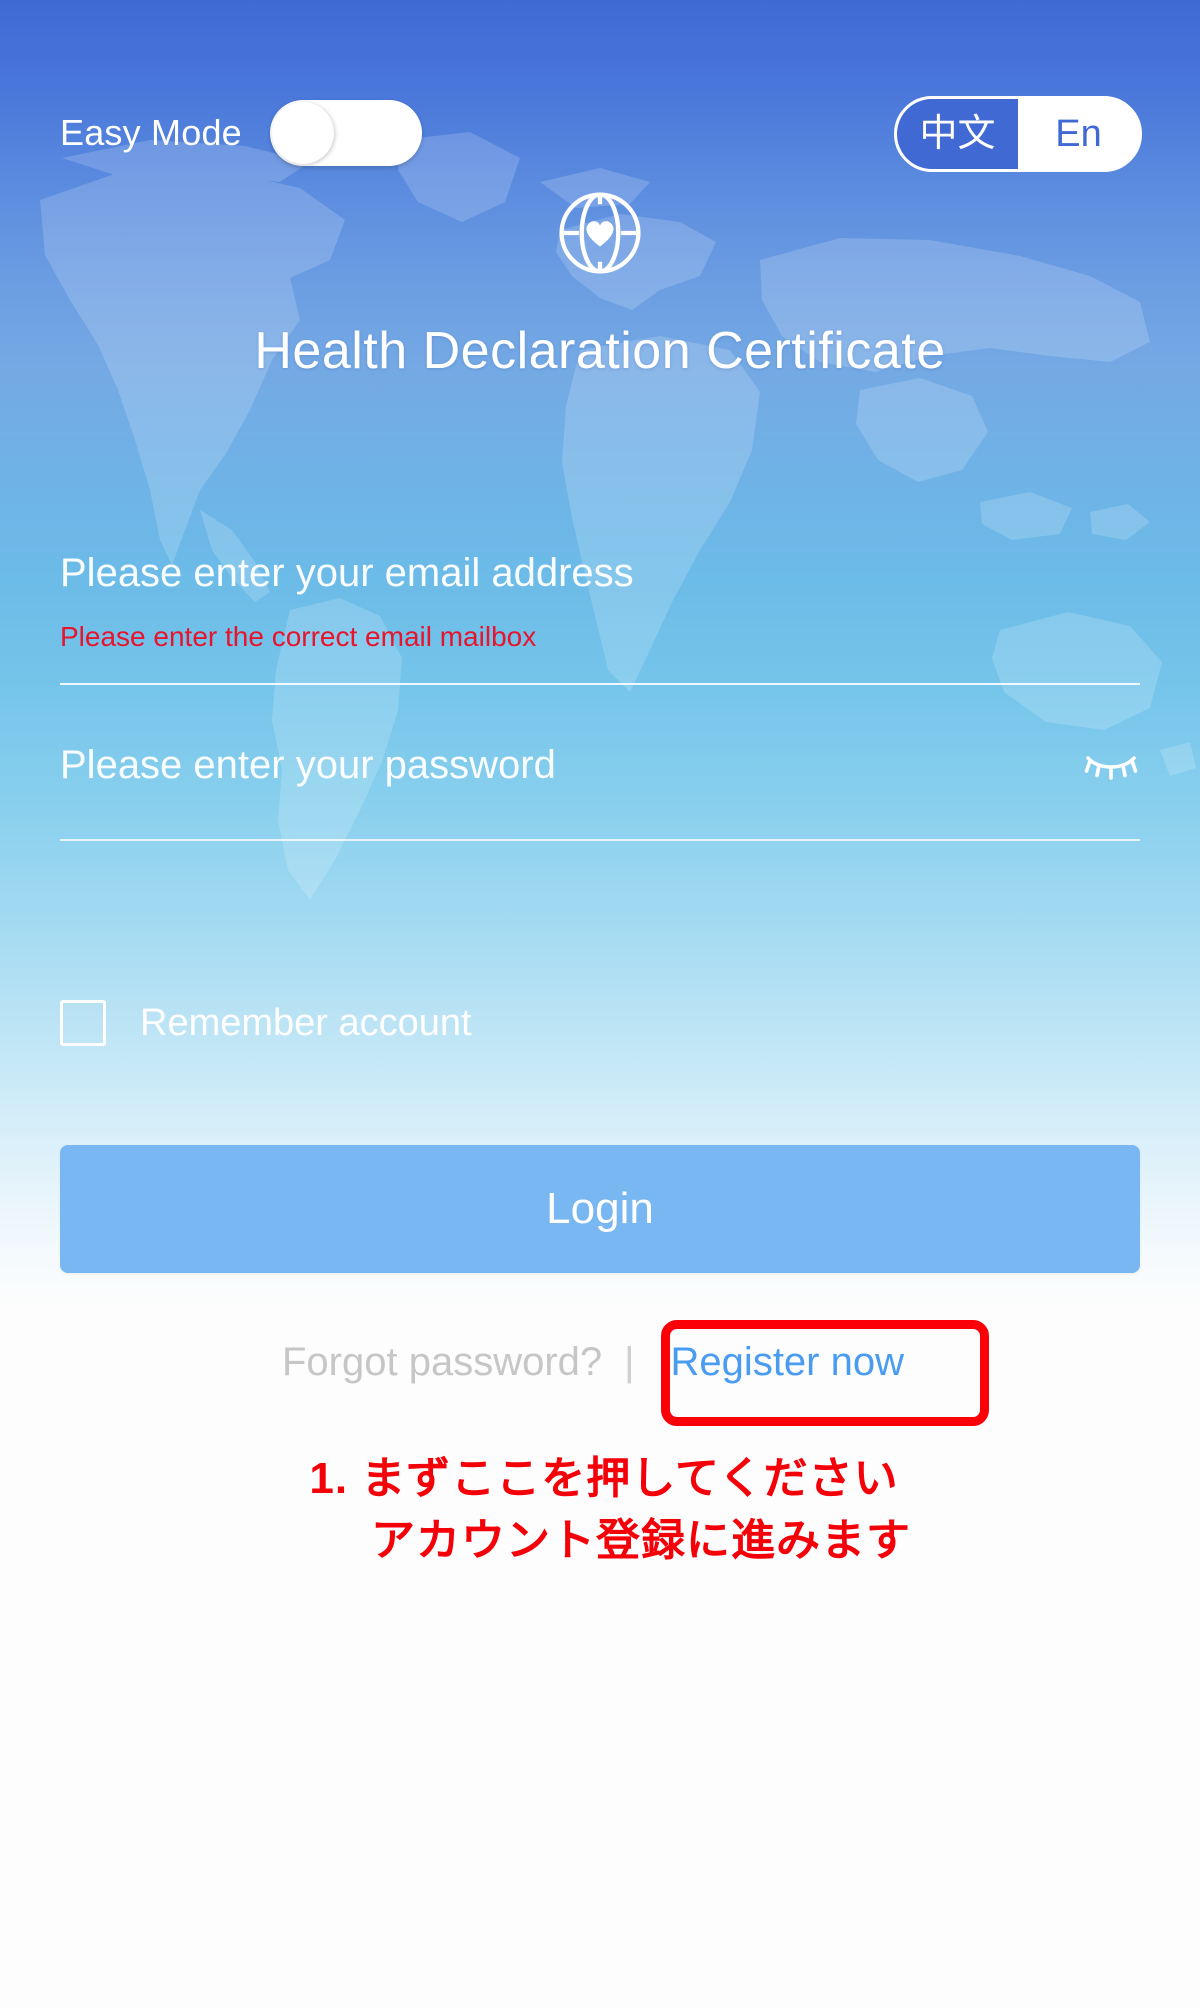 This screenshot has height=2008, width=1200. What do you see at coordinates (600, 573) in the screenshot?
I see `email-input` at bounding box center [600, 573].